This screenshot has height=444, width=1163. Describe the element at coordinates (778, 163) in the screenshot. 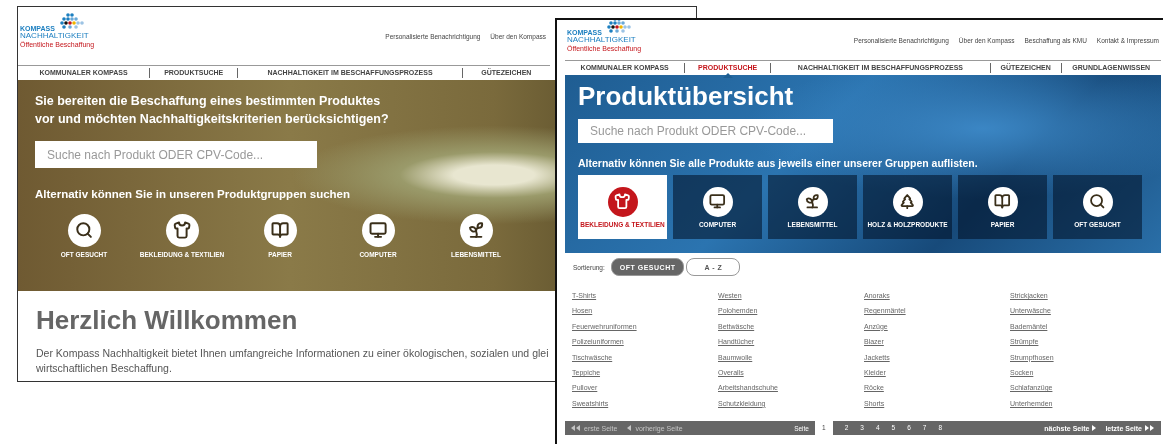

I see `hero-subheading: Alternativ können Sie alle Produkte aus jeweils einer unserer Gruppen auflisten.` at that location.